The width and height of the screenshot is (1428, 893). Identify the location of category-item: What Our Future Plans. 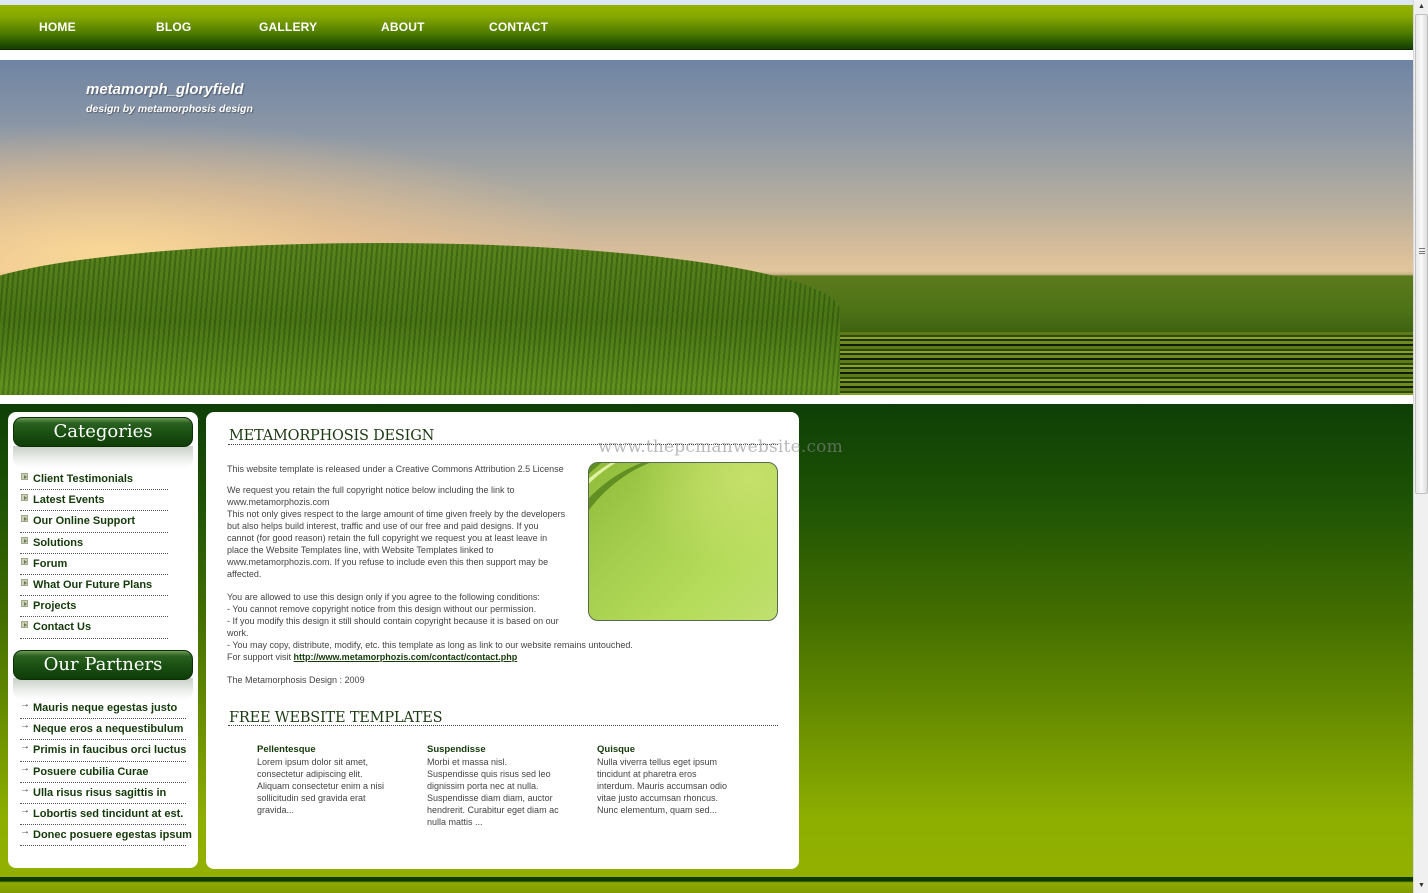
(94, 586).